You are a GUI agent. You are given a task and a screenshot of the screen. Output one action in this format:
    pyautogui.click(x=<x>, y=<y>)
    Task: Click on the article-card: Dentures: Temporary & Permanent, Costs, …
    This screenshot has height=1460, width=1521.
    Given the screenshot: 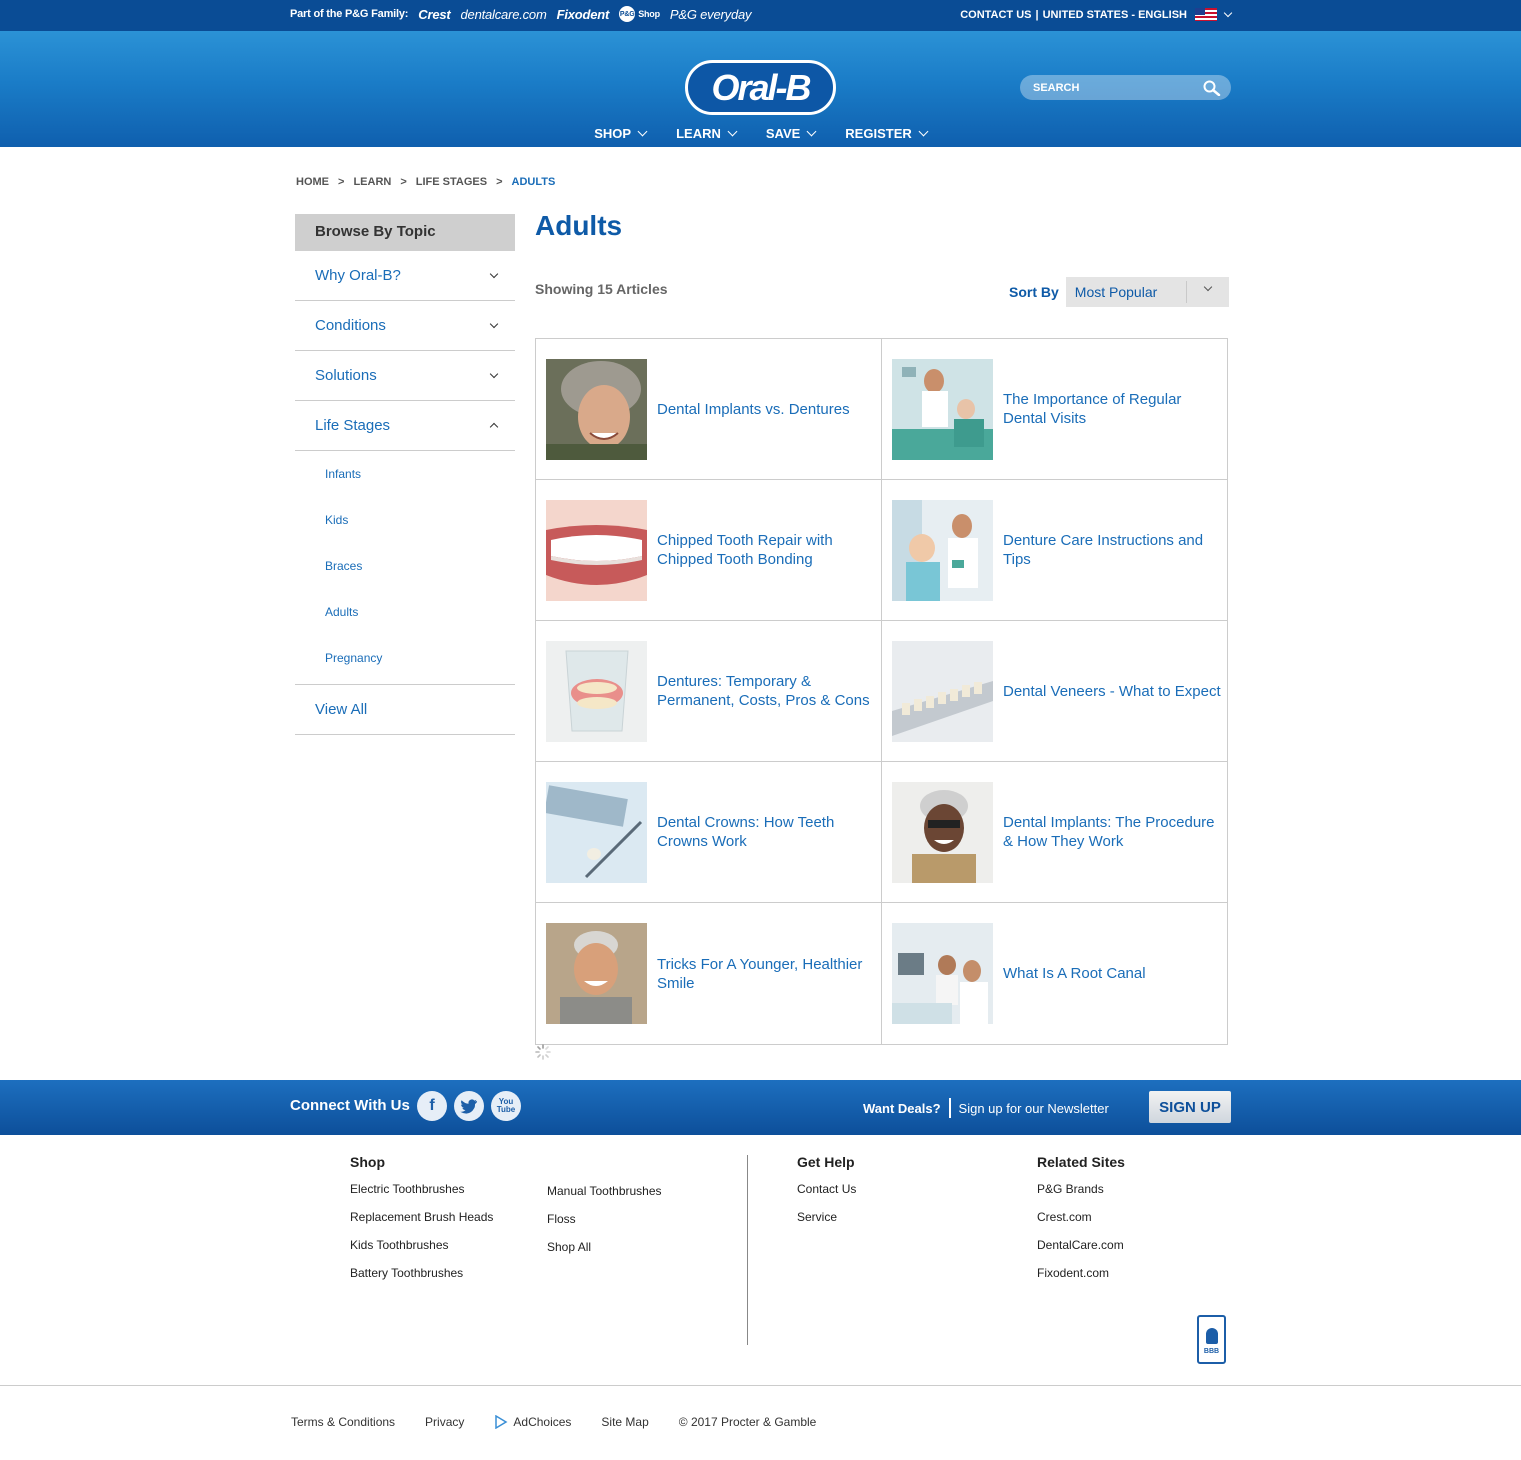 What is the action you would take?
    pyautogui.click(x=709, y=691)
    